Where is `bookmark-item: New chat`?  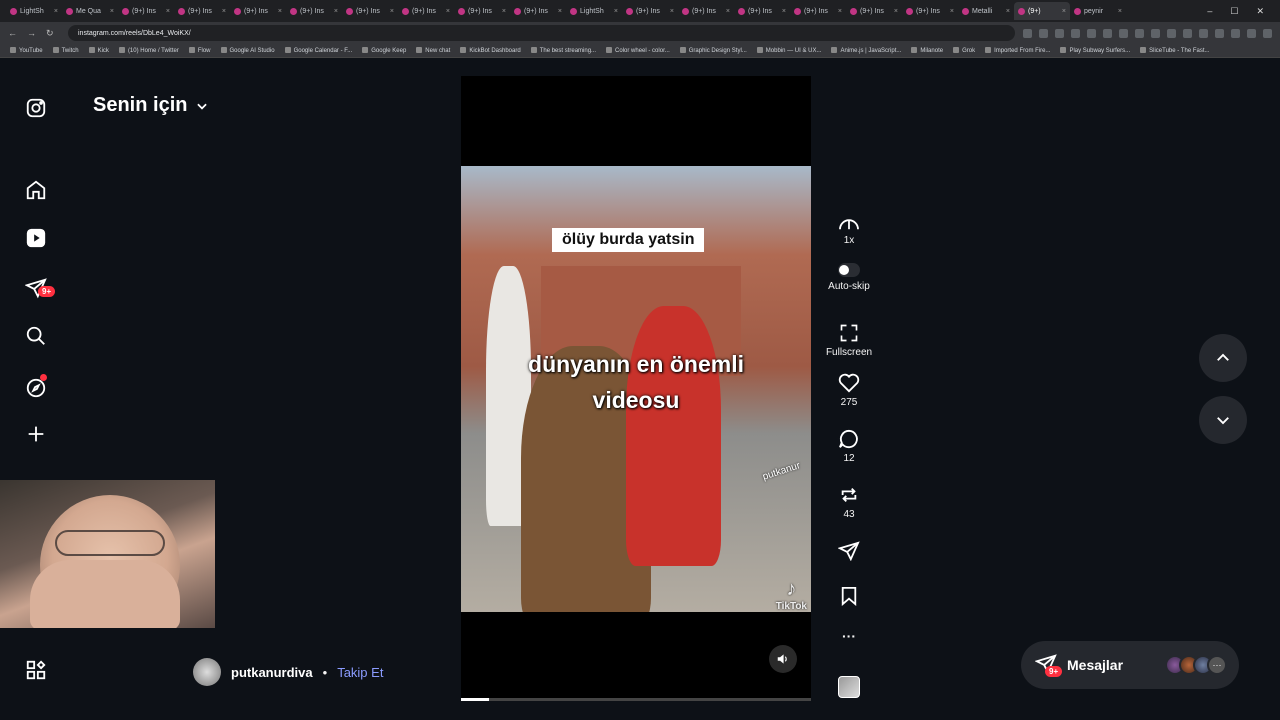 bookmark-item: New chat is located at coordinates (433, 50).